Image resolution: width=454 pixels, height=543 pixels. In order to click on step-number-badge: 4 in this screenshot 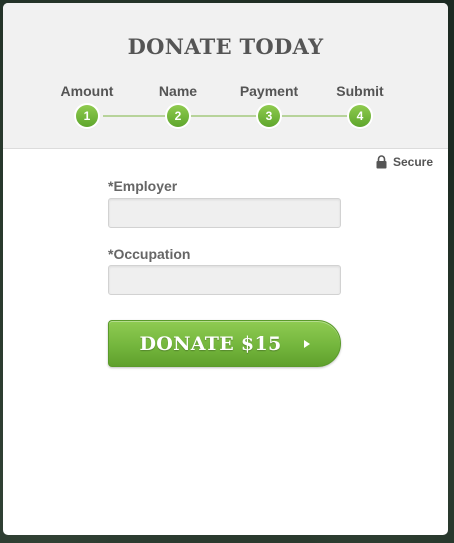, I will do `click(360, 116)`.